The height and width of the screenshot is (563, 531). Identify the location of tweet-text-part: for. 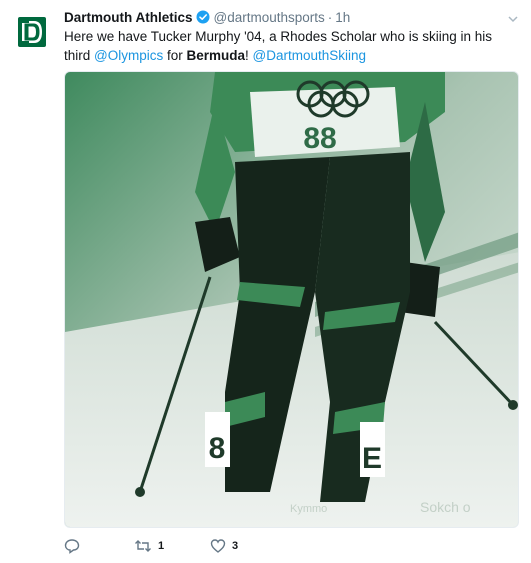
(175, 55).